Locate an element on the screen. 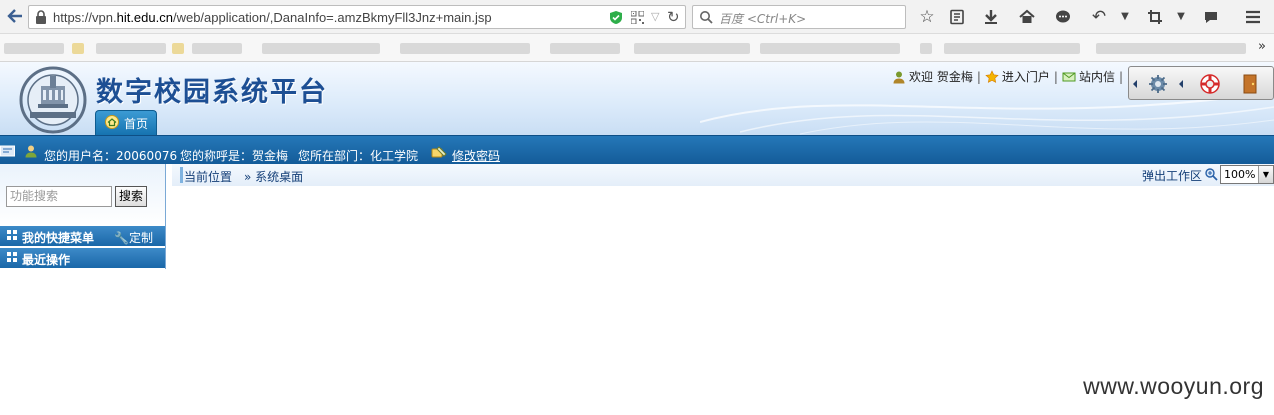  customize-label: 定制 is located at coordinates (140, 238).